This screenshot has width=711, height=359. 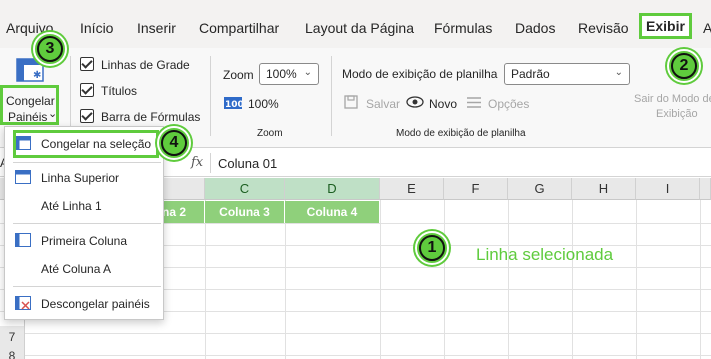 What do you see at coordinates (540, 189) in the screenshot?
I see `column-header-g: G` at bounding box center [540, 189].